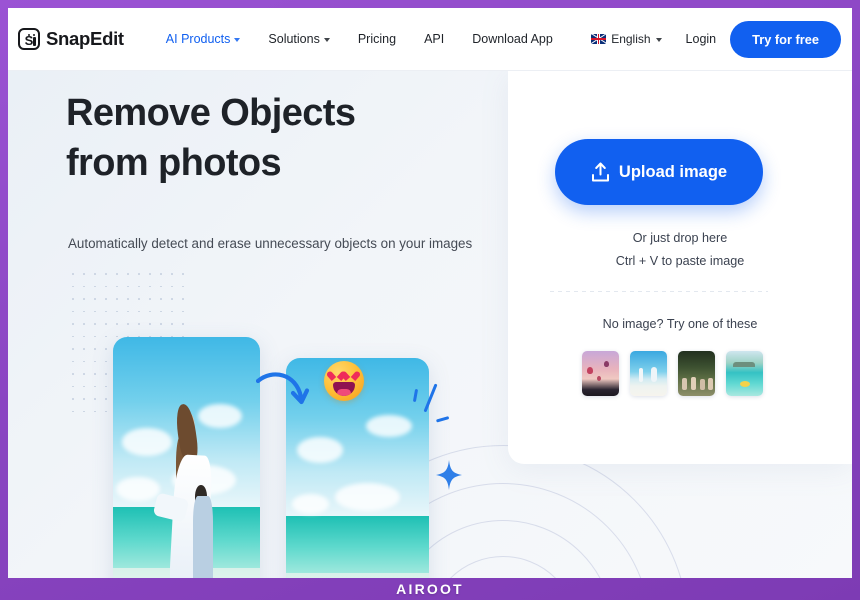 This screenshot has width=860, height=600. Describe the element at coordinates (648, 373) in the screenshot. I see `sample-thumbnail-beach-couple` at that location.